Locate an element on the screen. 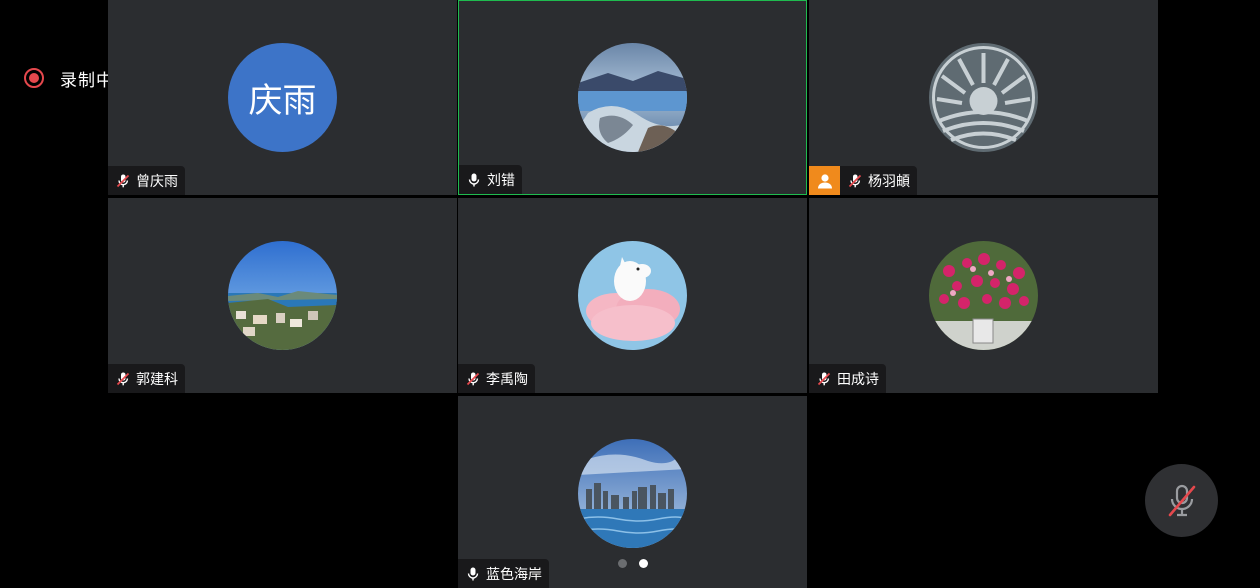 The image size is (1260, 588). recording-indicator: 录制中 is located at coordinates (69, 78).